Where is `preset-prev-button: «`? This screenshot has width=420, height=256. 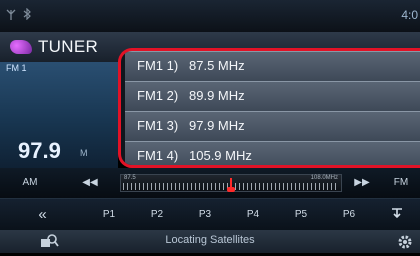 preset-prev-button: « is located at coordinates (42, 215).